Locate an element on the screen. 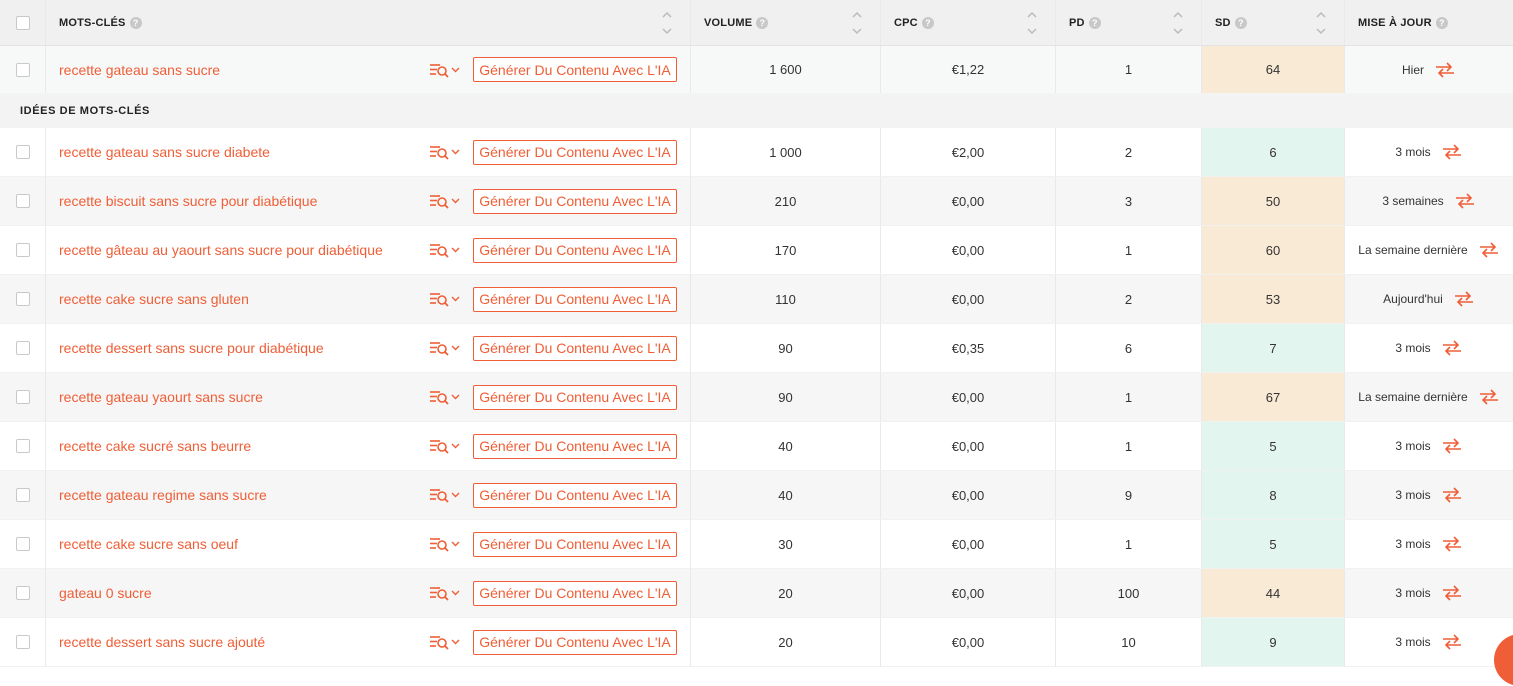 The image size is (1513, 686). header-volume: VOLUME ? is located at coordinates (786, 22).